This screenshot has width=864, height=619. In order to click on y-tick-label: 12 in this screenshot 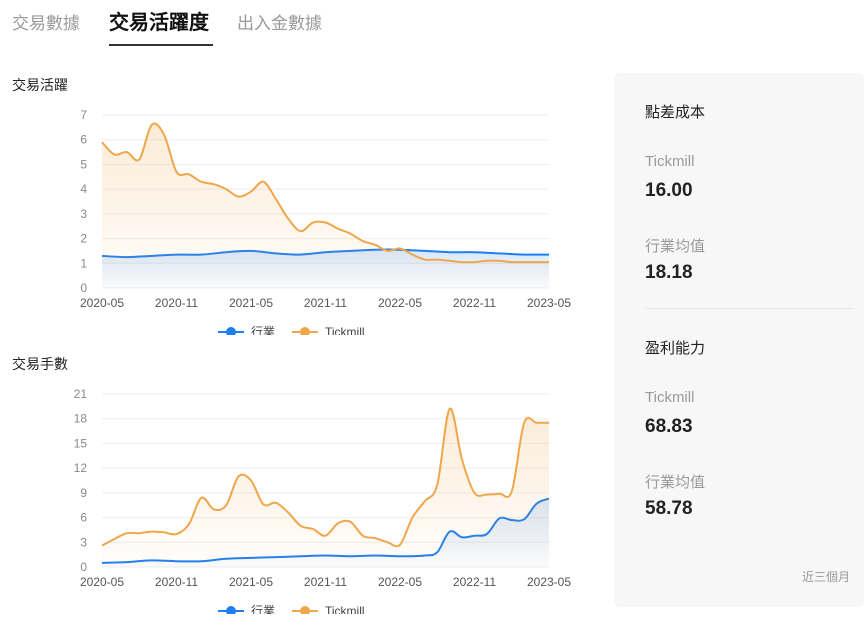, I will do `click(81, 468)`.